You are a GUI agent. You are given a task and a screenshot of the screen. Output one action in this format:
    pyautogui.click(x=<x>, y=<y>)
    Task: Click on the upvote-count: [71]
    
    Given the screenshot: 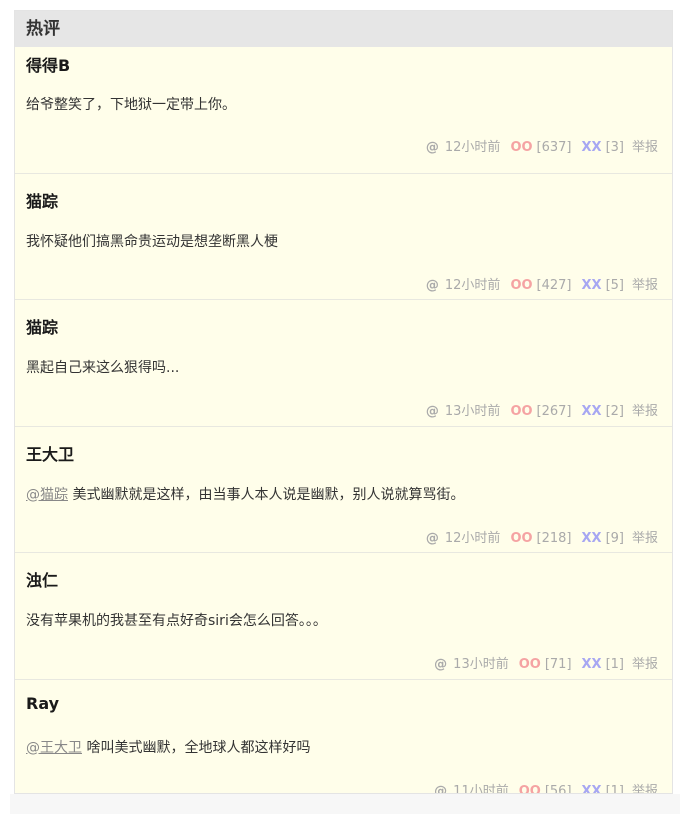 What is the action you would take?
    pyautogui.click(x=558, y=664)
    